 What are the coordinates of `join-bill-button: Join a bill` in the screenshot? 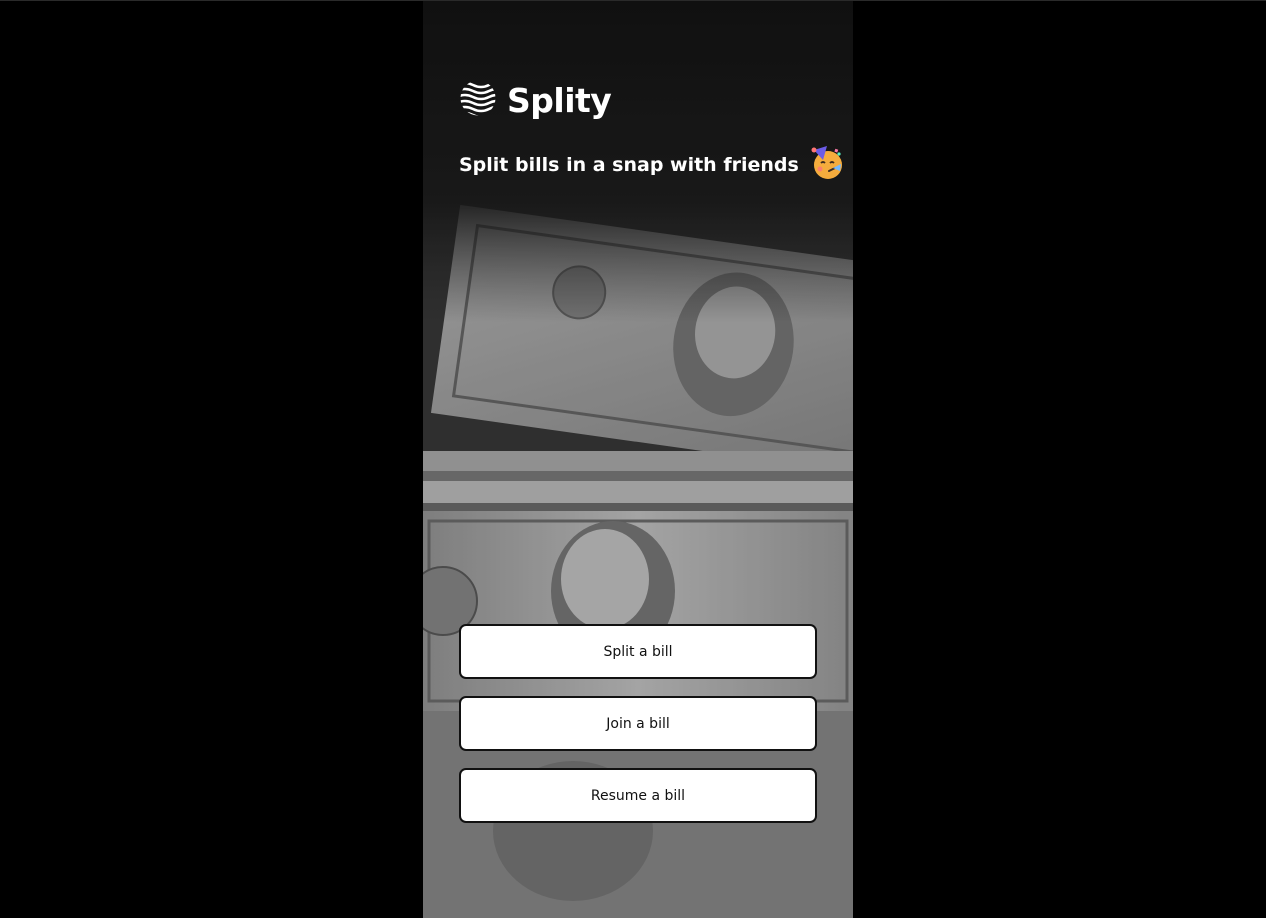 It's located at (638, 723).